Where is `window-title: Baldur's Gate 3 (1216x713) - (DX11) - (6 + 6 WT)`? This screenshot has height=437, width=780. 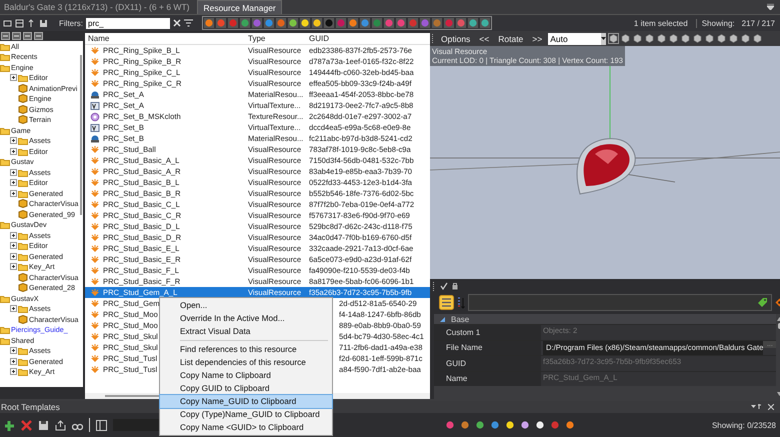
window-title: Baldur's Gate 3 (1216x713) - (DX11) - (6 + 6 WT) is located at coordinates (96, 7).